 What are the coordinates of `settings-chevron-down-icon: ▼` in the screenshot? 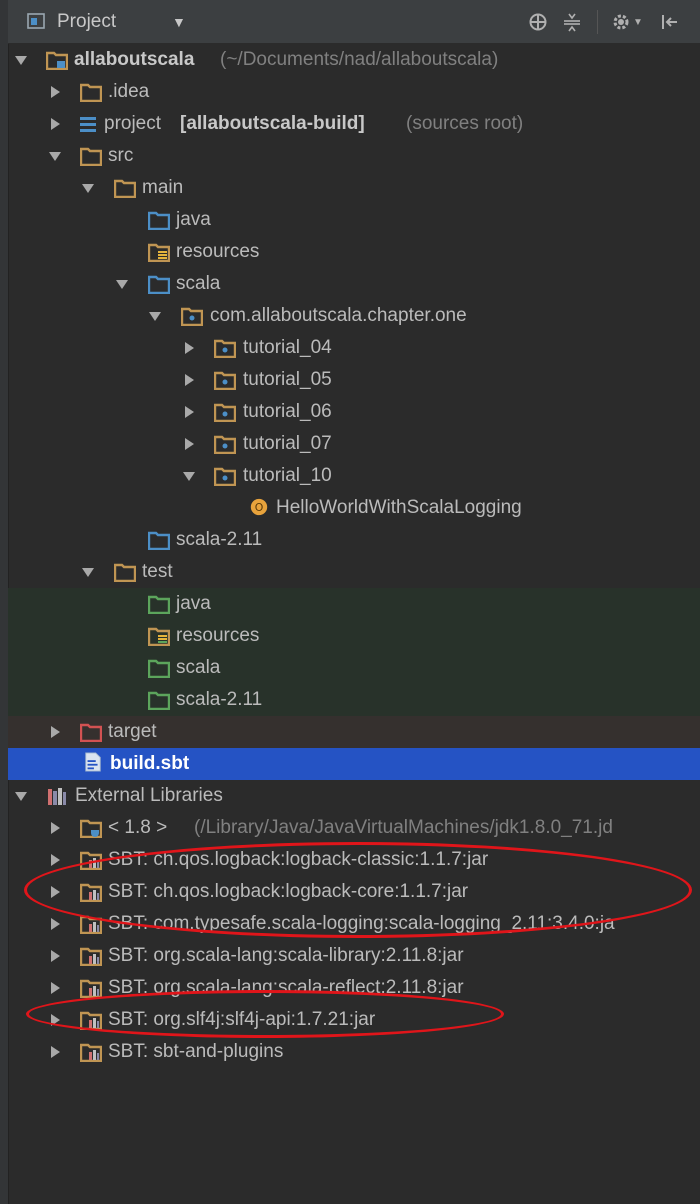 It's located at (638, 22).